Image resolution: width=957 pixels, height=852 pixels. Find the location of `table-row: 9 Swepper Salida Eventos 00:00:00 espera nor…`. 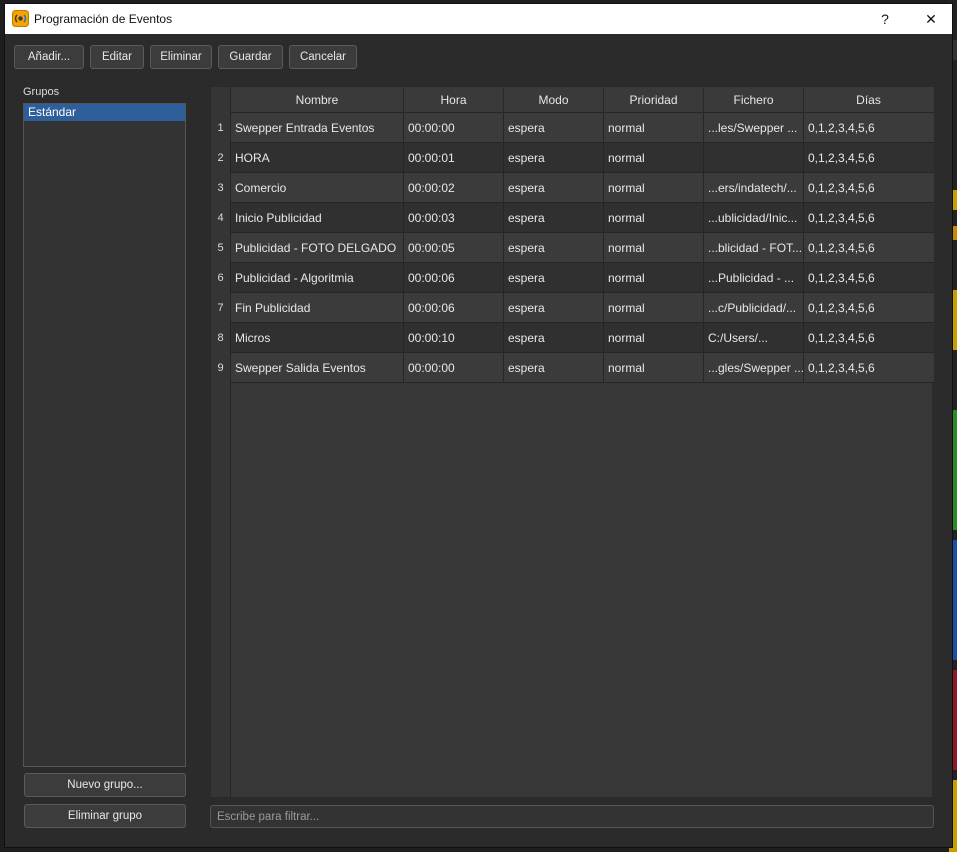

table-row: 9 Swepper Salida Eventos 00:00:00 espera nor… is located at coordinates (572, 368).